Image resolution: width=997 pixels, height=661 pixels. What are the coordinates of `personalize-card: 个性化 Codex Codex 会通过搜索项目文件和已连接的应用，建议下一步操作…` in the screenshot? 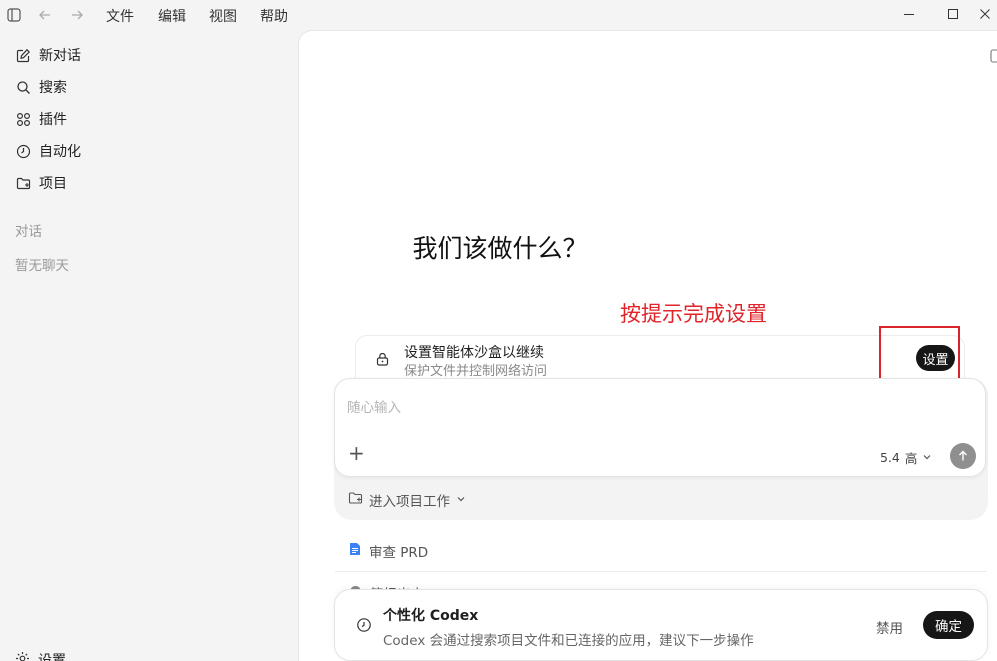 It's located at (661, 625).